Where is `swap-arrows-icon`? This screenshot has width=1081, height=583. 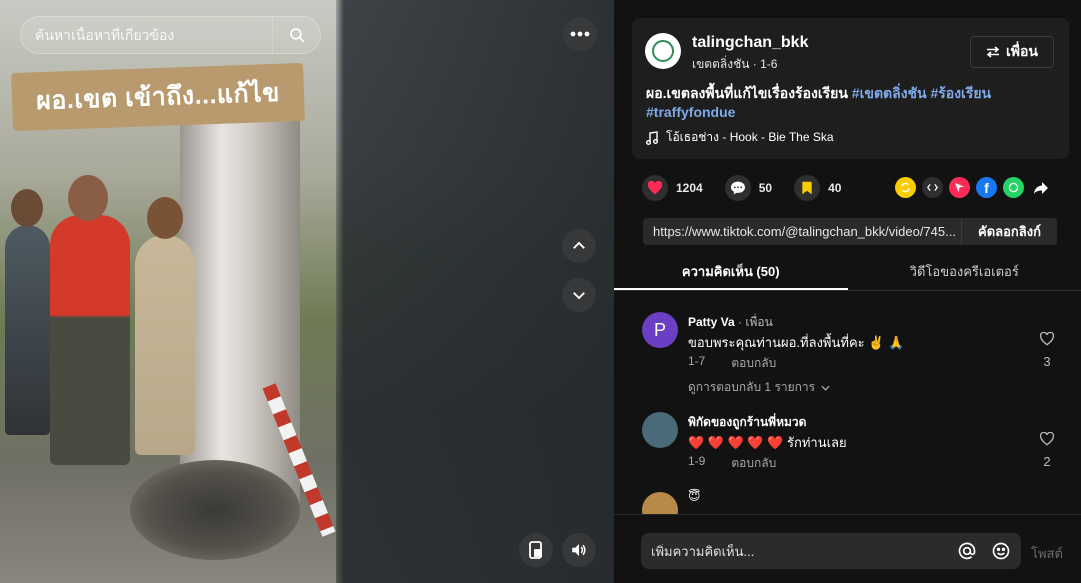
swap-arrows-icon is located at coordinates (993, 52).